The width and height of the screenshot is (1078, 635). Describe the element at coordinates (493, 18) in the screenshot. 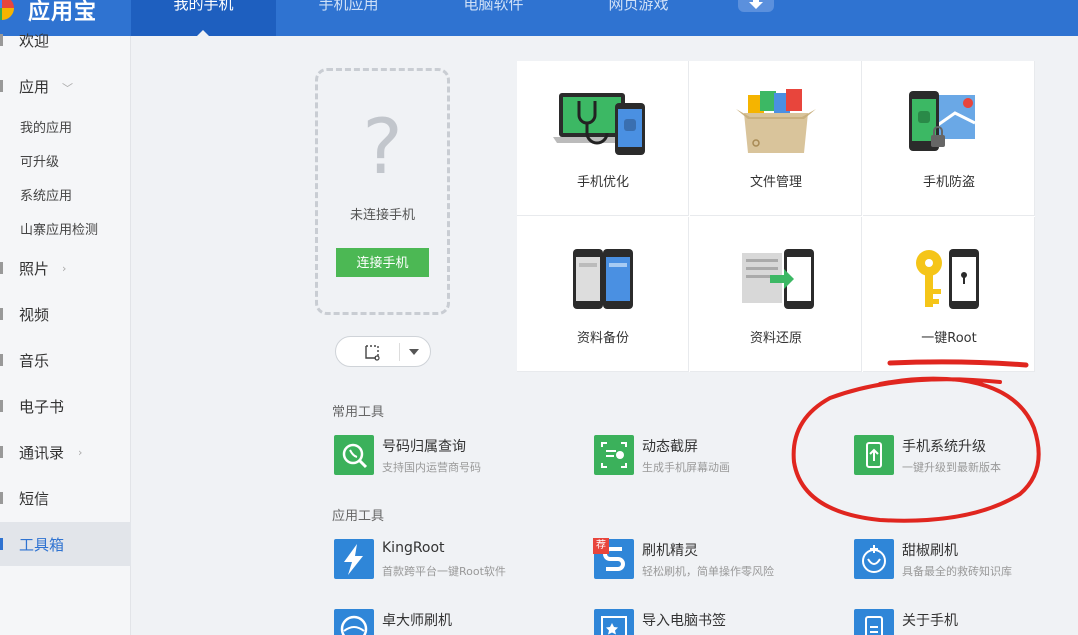

I see `tab-pc-software: 电脑软件` at that location.